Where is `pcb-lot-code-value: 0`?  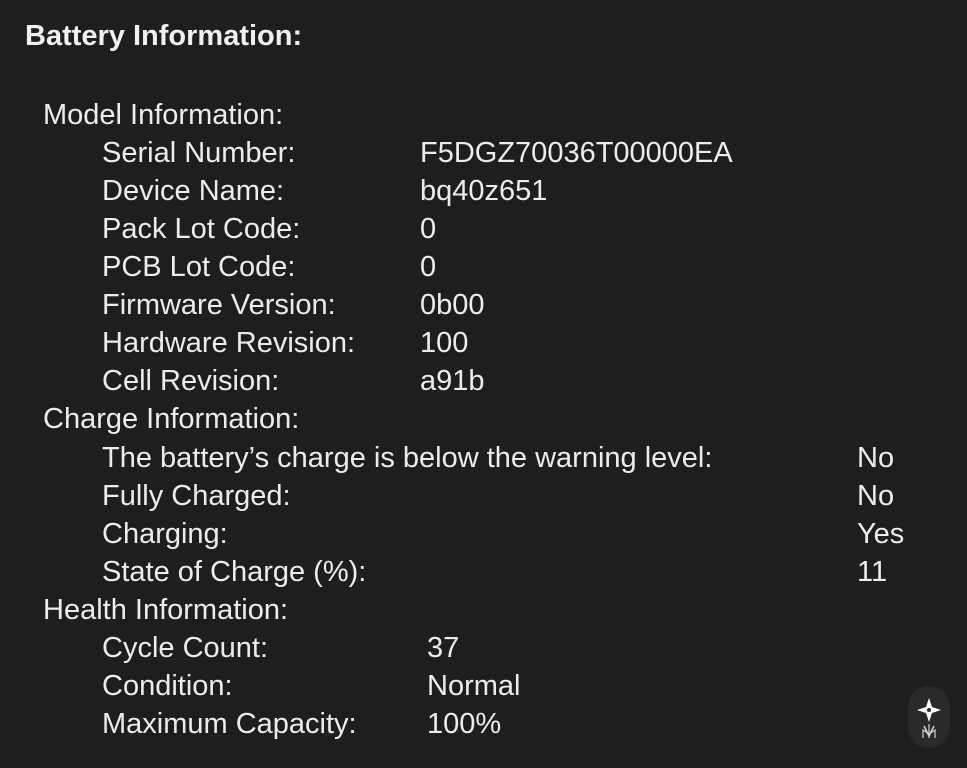
pcb-lot-code-value: 0 is located at coordinates (428, 267).